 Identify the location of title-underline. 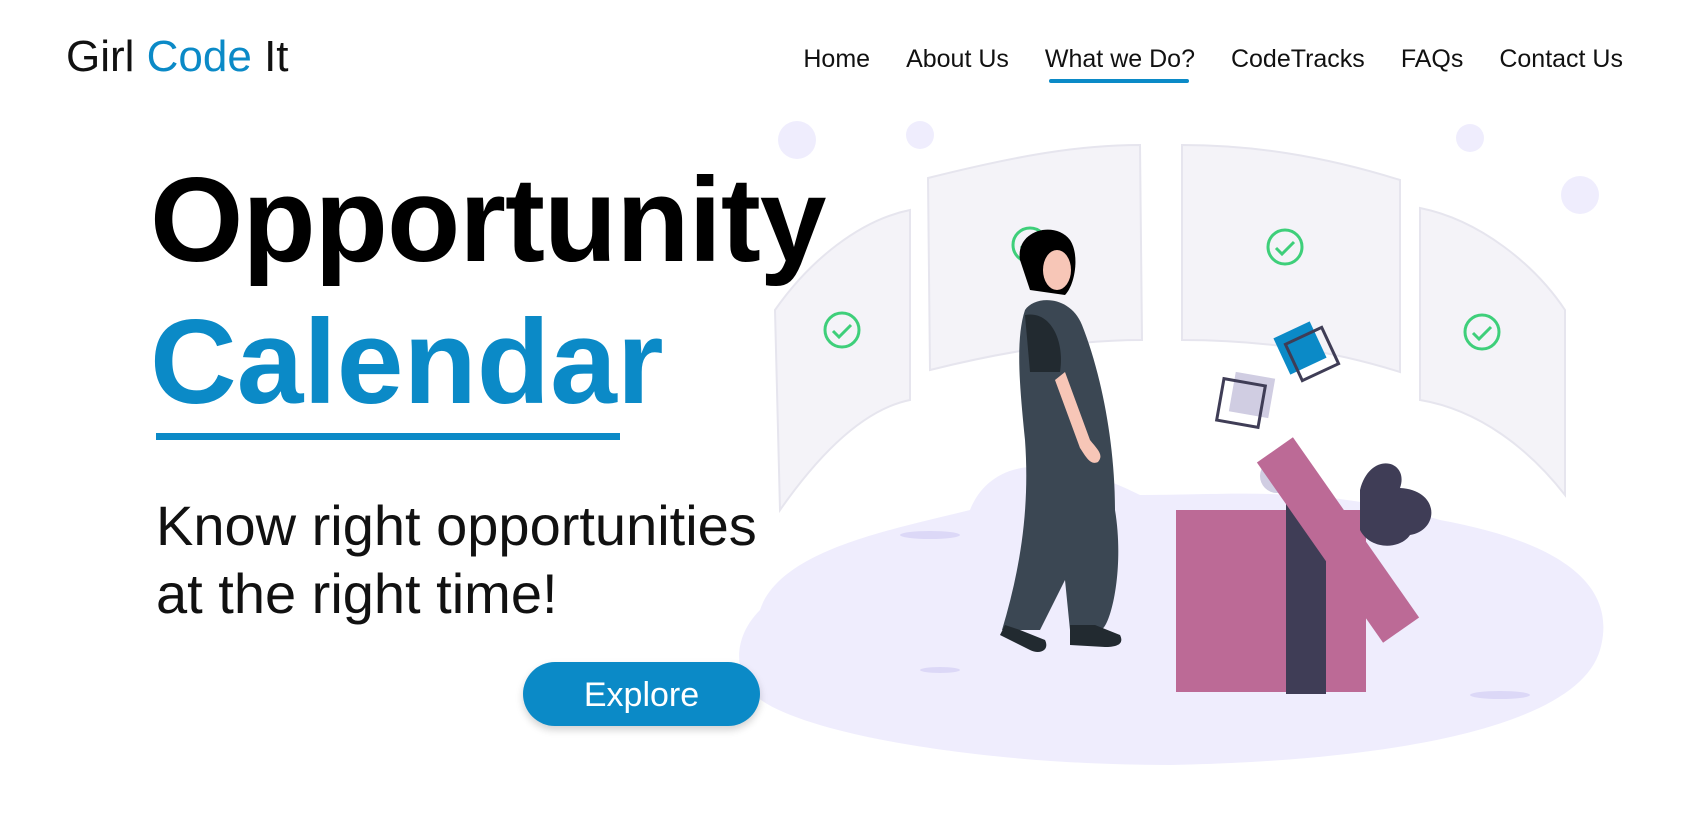
(388, 436).